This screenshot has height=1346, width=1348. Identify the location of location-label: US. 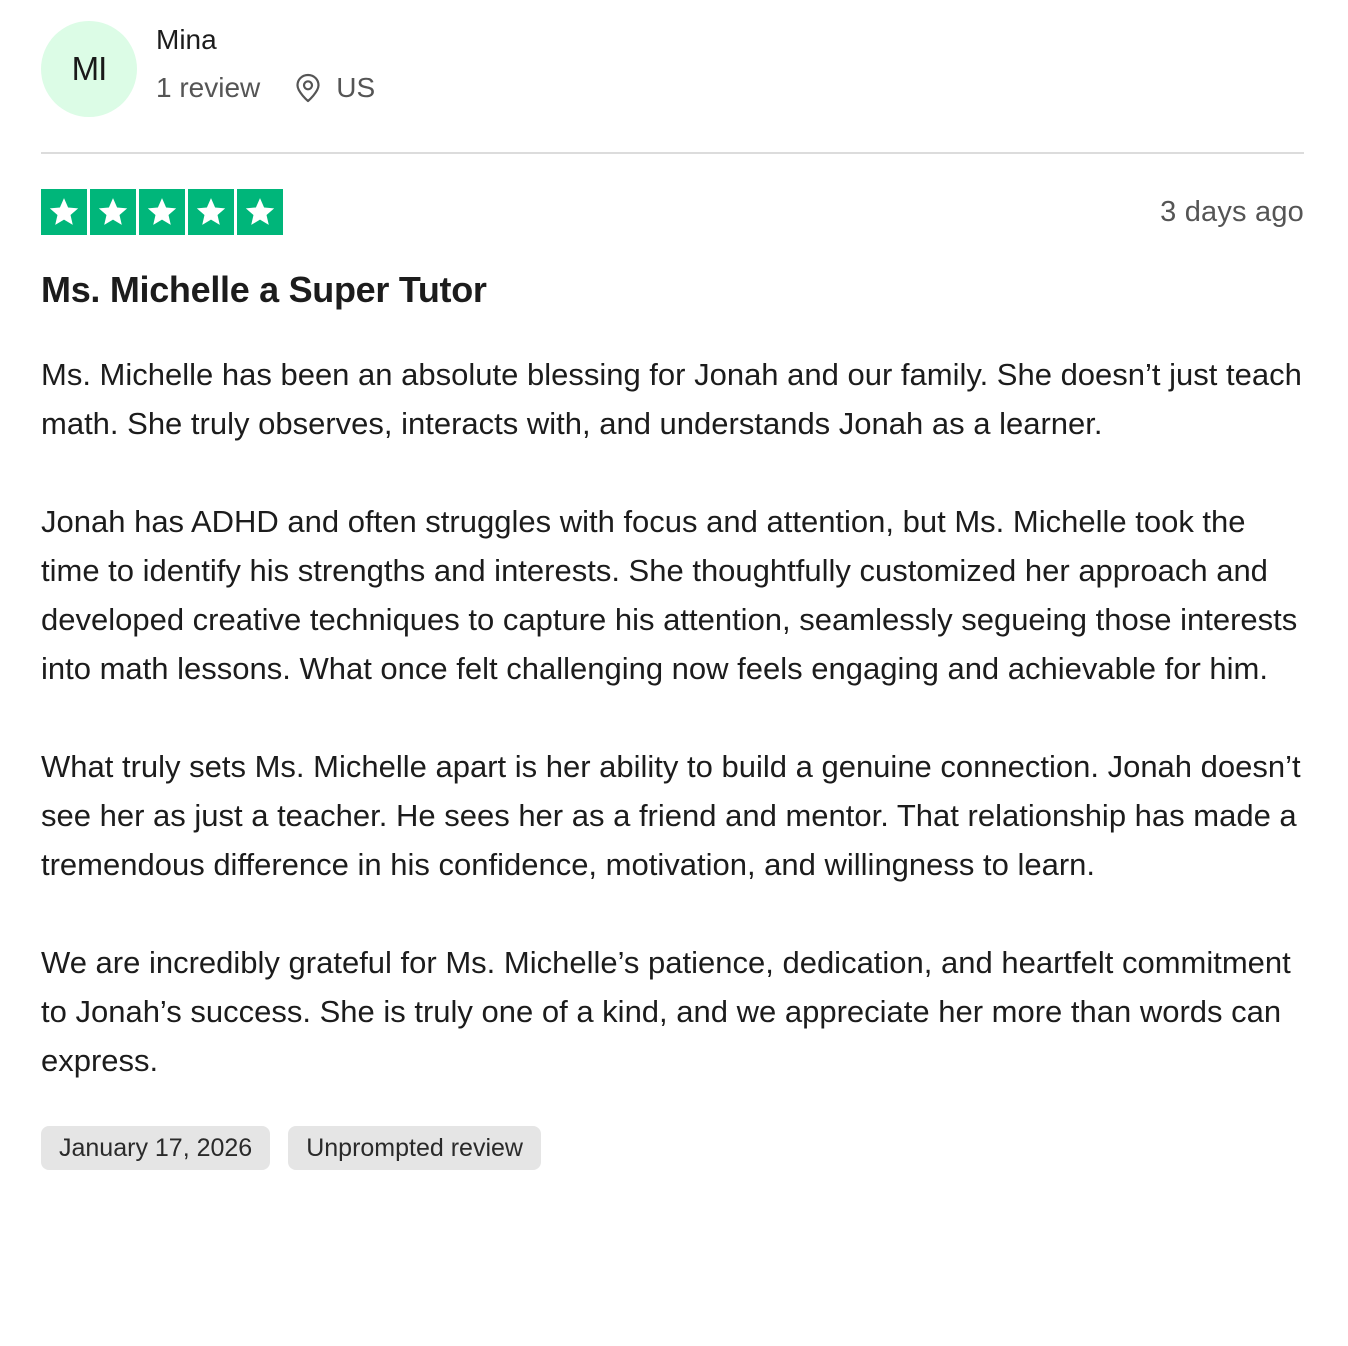
(356, 87).